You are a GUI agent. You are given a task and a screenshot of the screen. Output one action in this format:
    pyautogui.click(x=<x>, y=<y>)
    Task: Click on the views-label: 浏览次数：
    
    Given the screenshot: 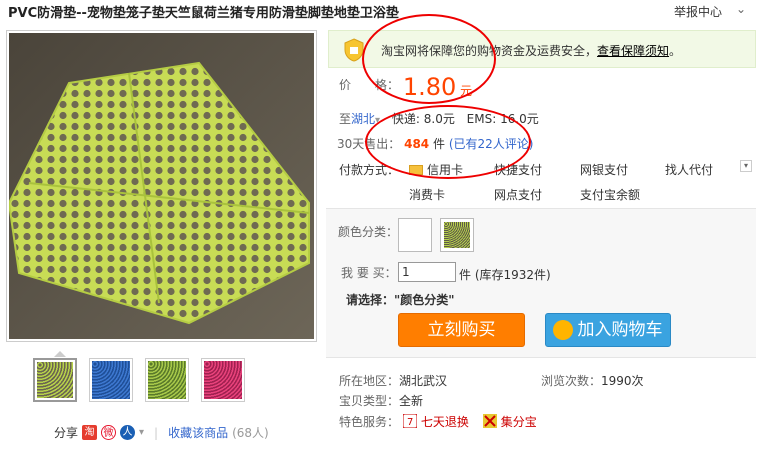 What is the action you would take?
    pyautogui.click(x=571, y=381)
    